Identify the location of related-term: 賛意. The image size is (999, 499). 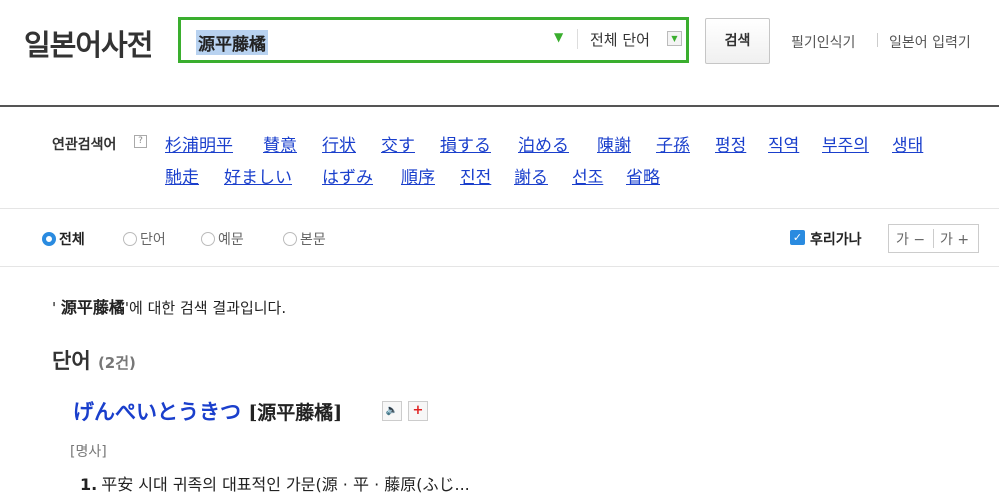
(280, 143).